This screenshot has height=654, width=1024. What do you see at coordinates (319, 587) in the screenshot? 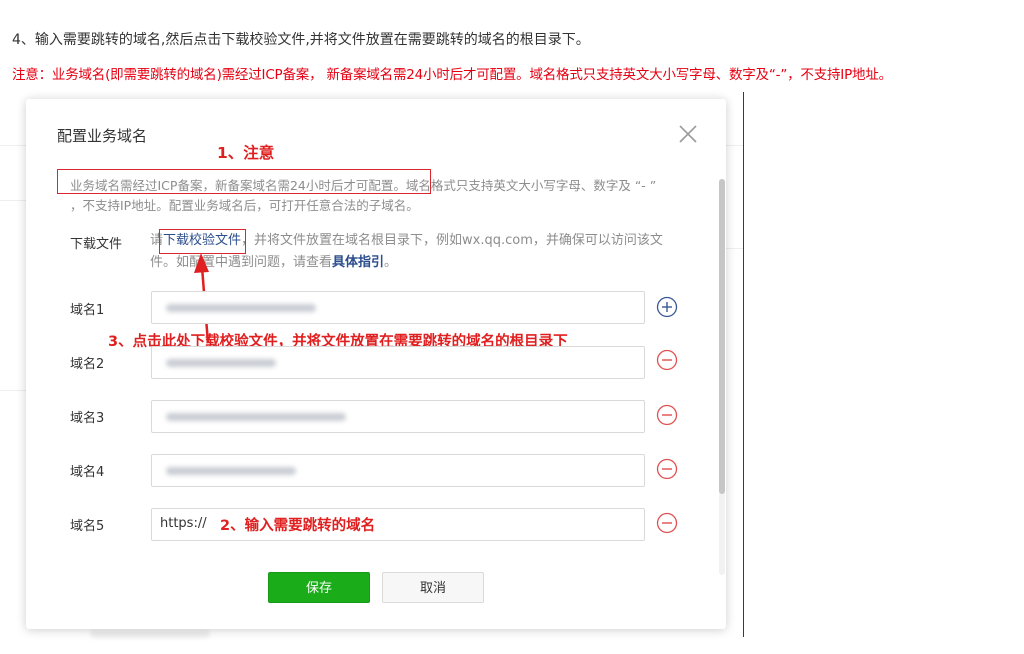
I see `save-button: 保存` at bounding box center [319, 587].